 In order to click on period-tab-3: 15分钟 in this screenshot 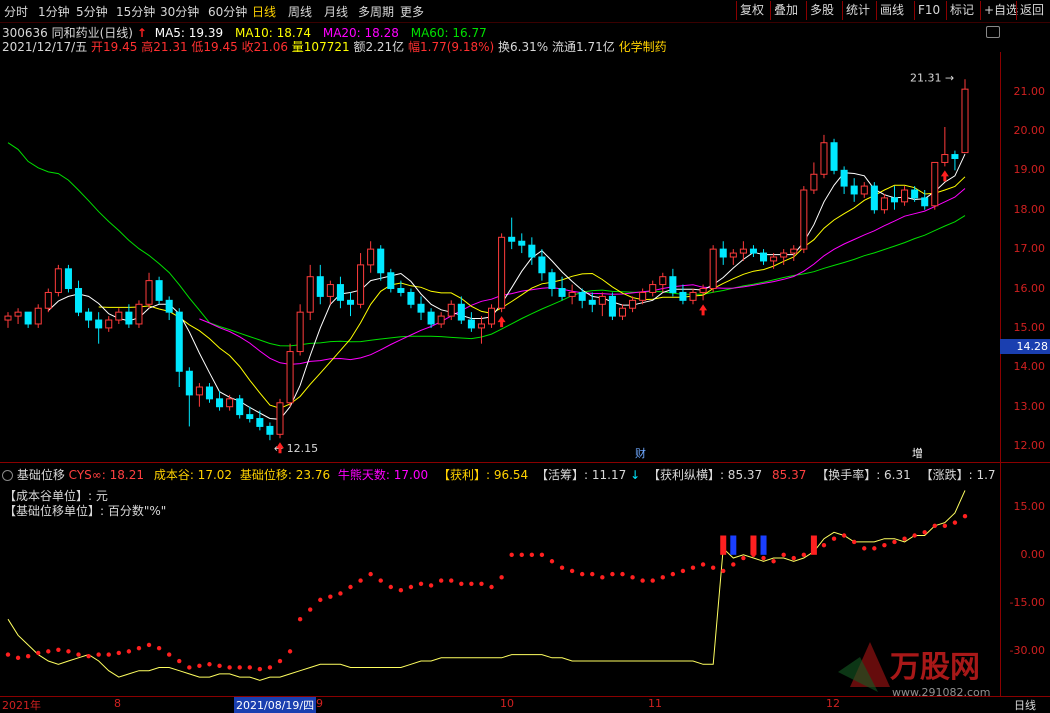, I will do `click(135, 11)`.